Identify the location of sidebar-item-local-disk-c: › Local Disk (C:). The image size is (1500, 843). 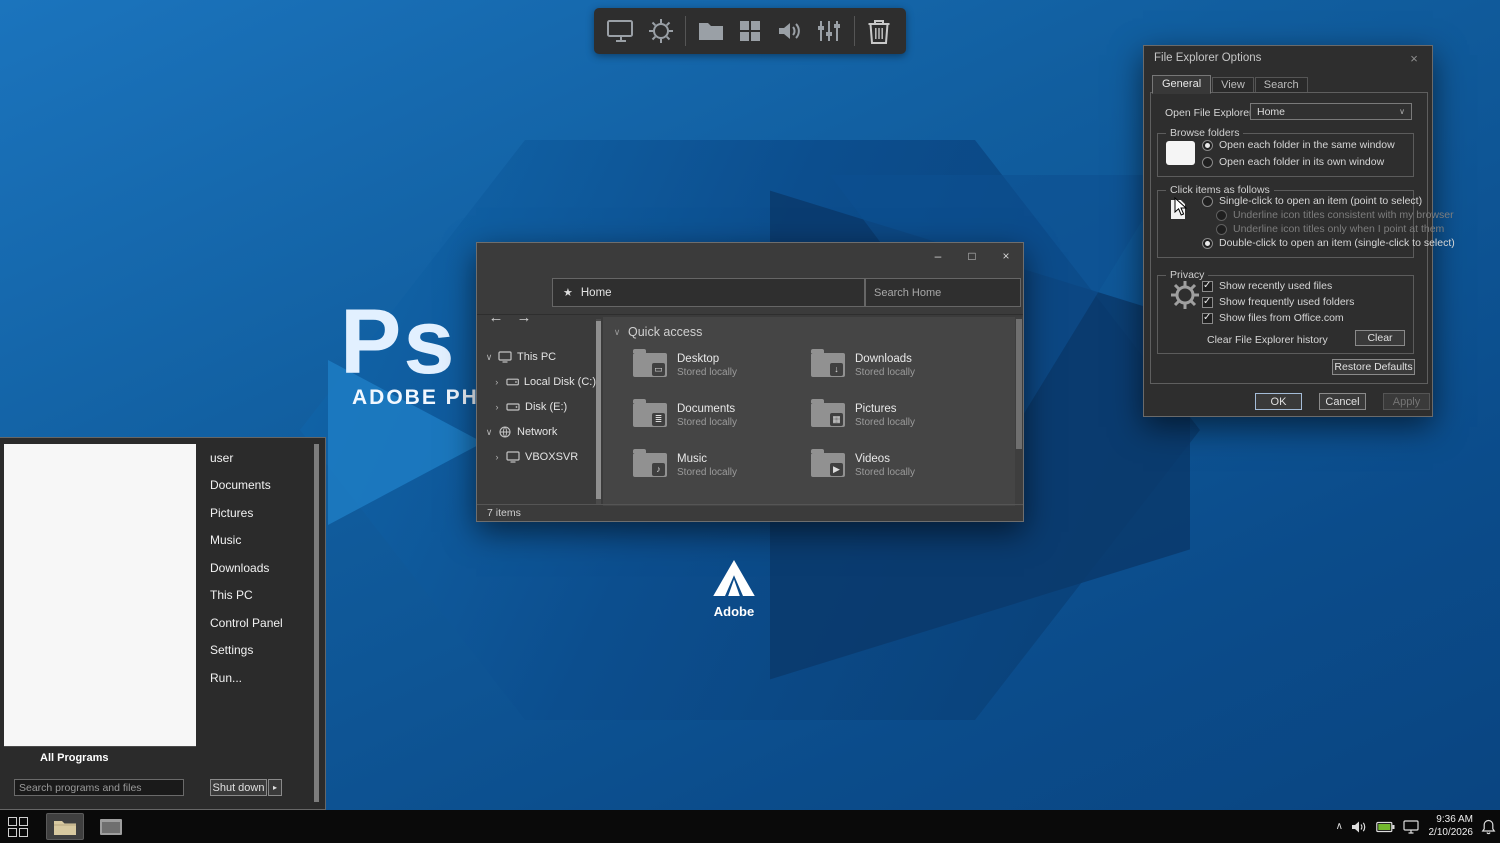
(536, 382).